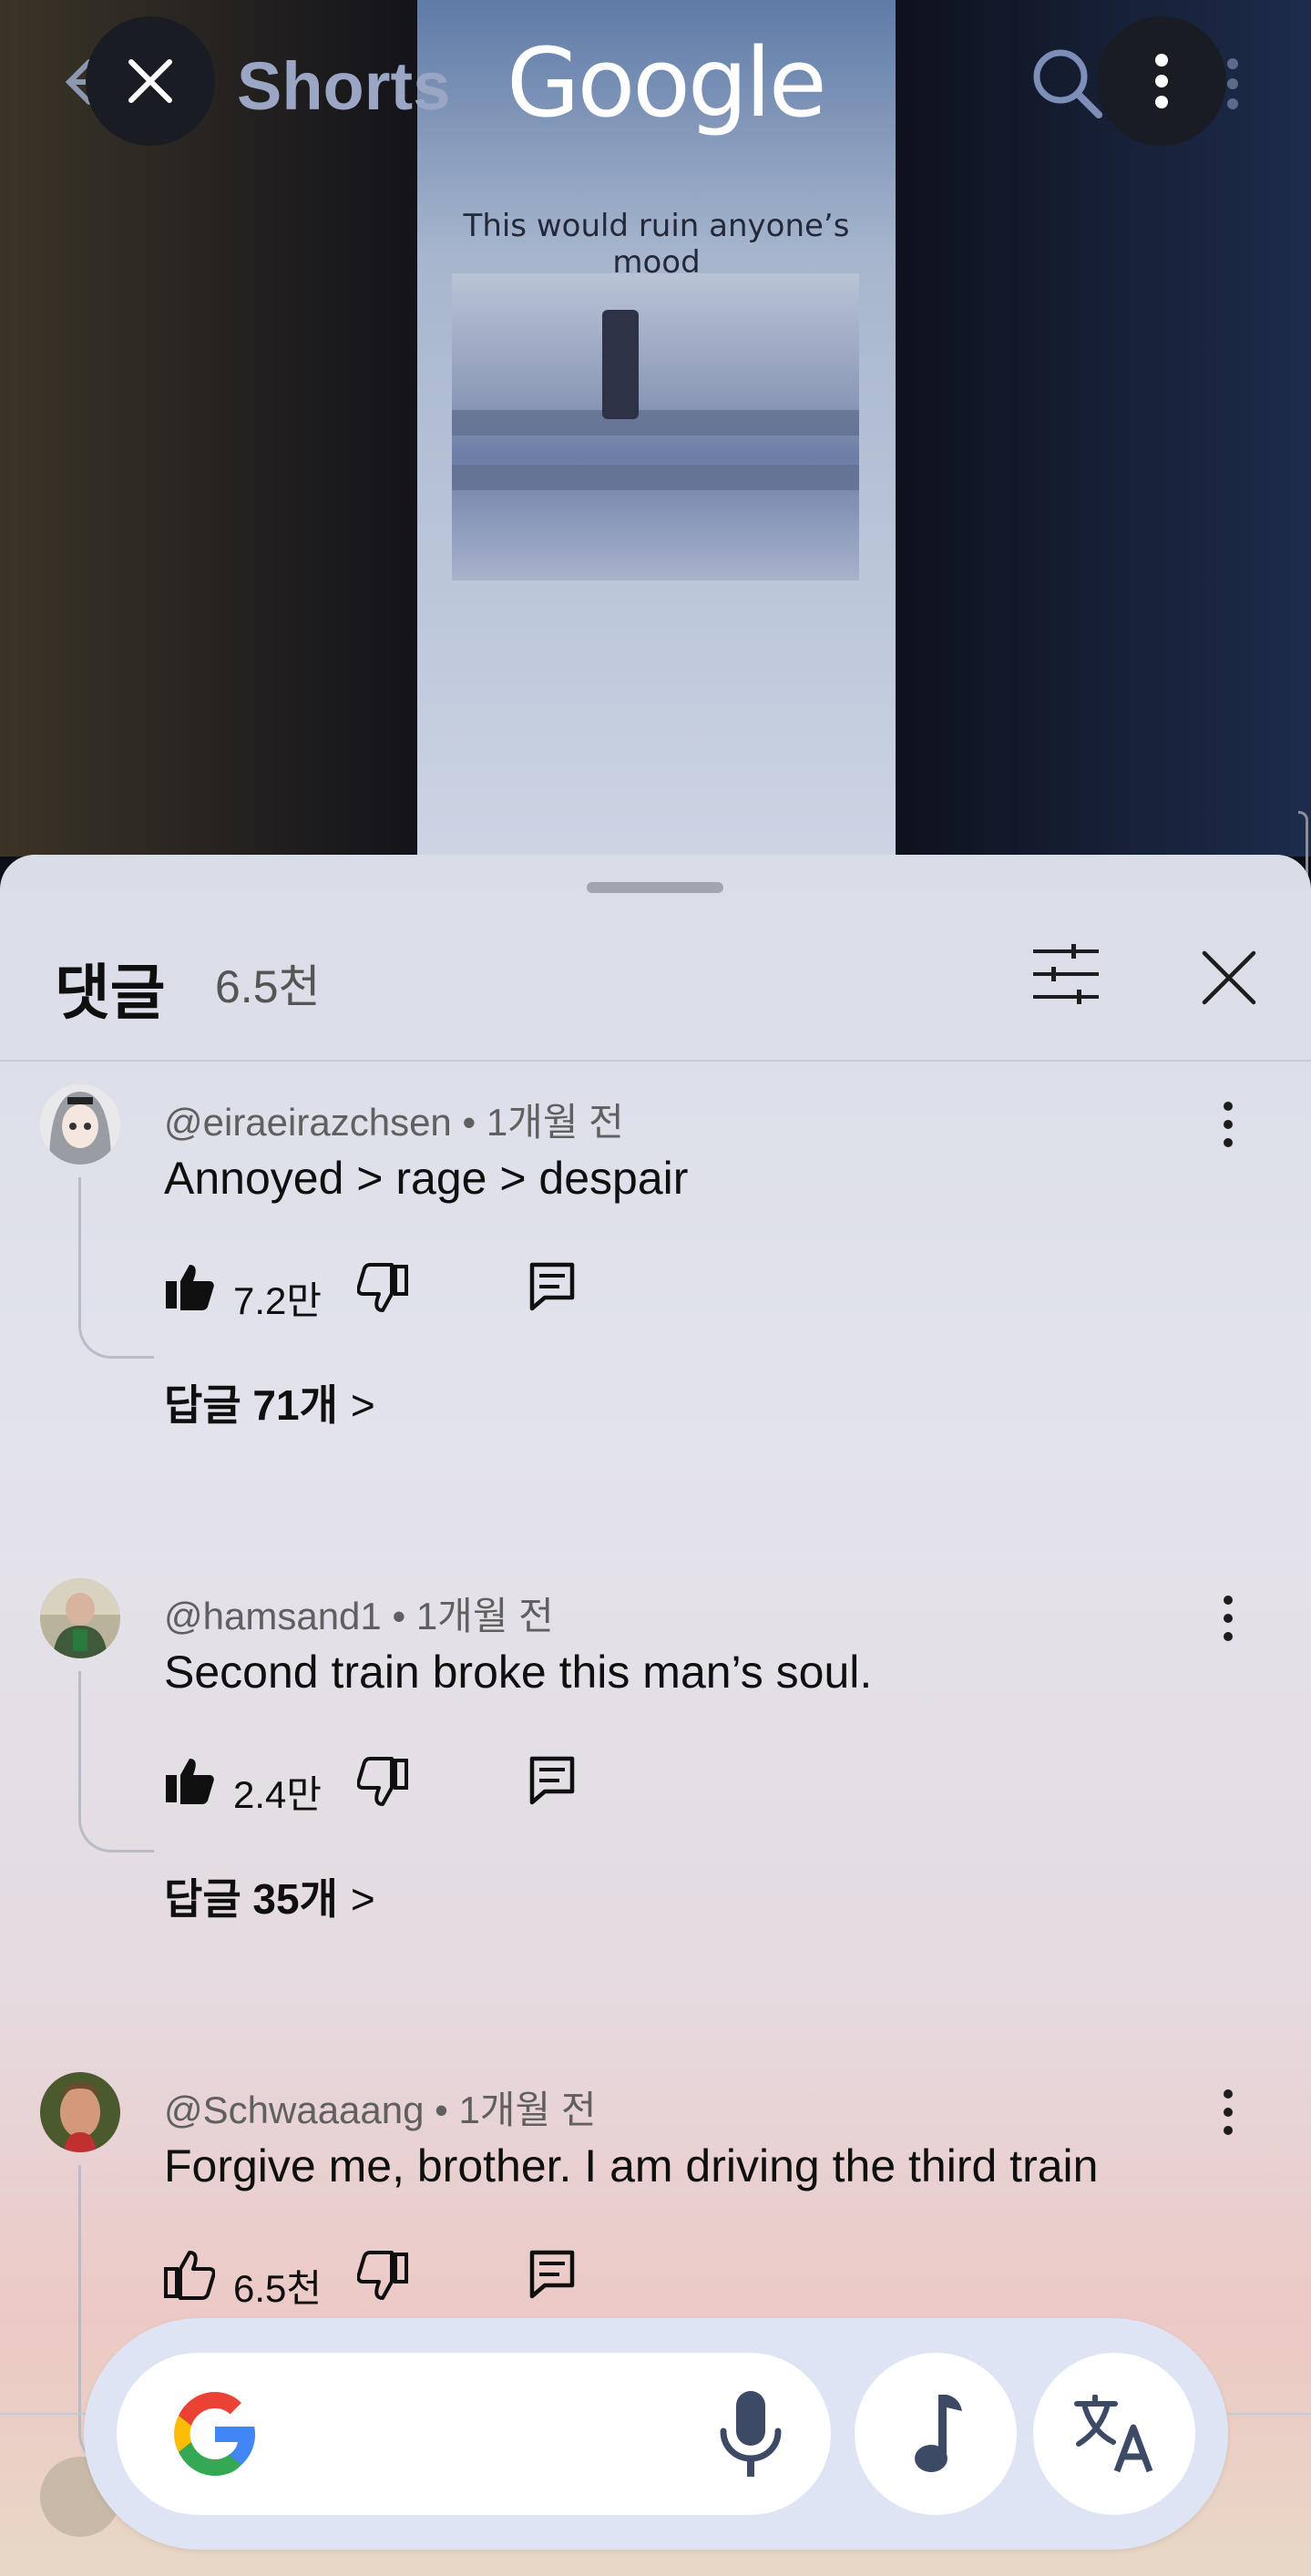 This screenshot has height=2576, width=1311. What do you see at coordinates (437, 2278) in the screenshot?
I see `comment-actions: 6.5천` at bounding box center [437, 2278].